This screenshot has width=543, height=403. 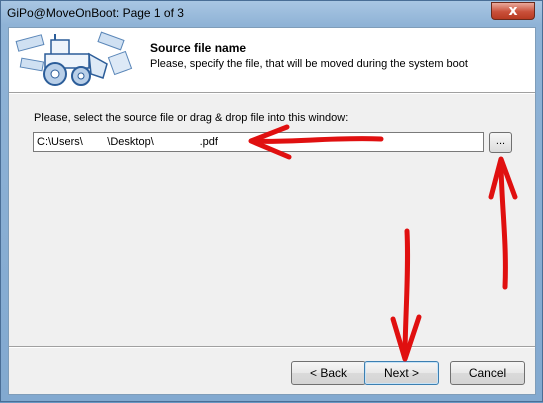 I want to click on bulldozer-logo-icon, so click(x=74, y=58).